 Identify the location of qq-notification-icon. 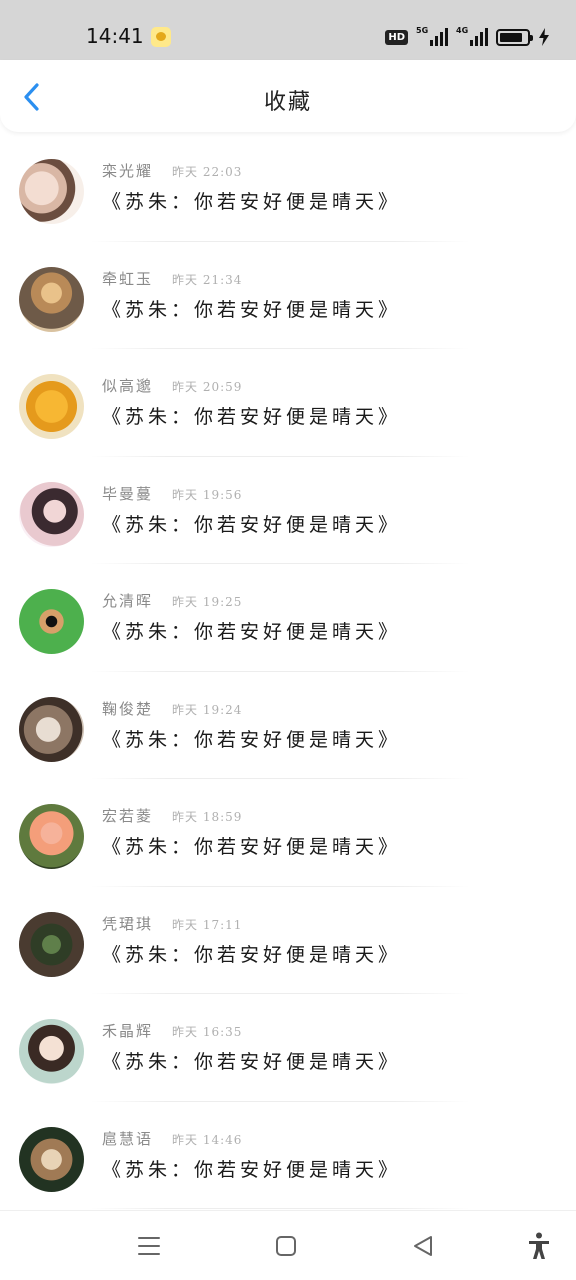
(161, 37).